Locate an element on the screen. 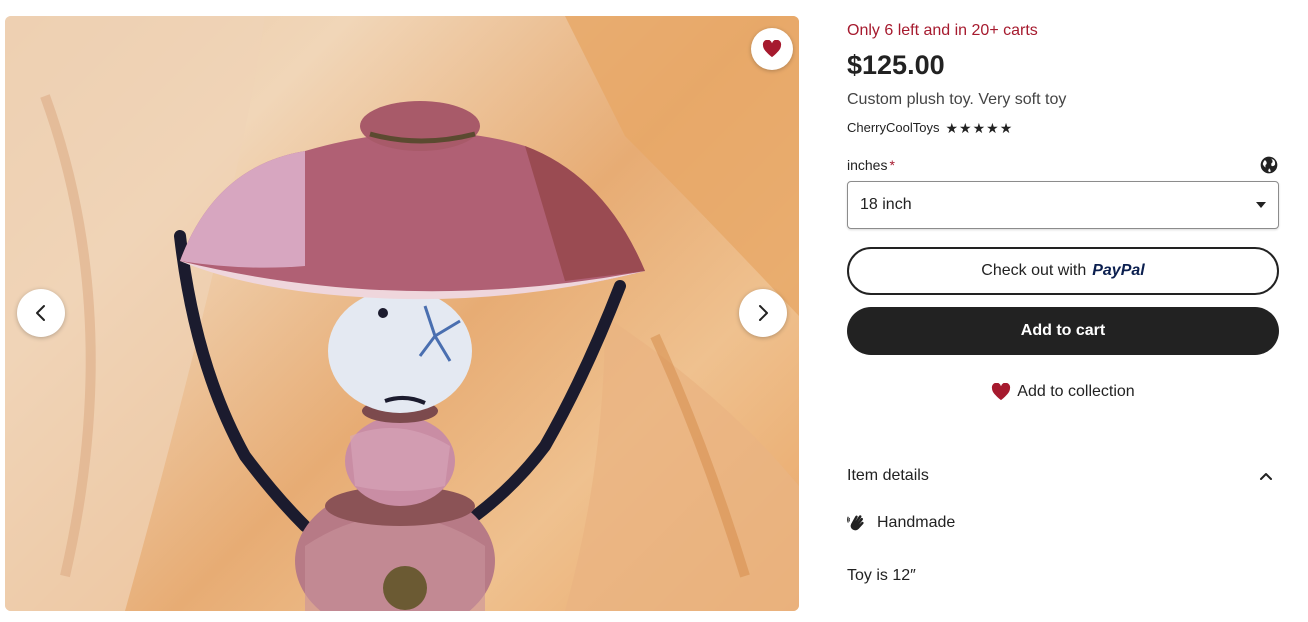 This screenshot has height=622, width=1308. paypal-logo: PayPal is located at coordinates (1118, 270).